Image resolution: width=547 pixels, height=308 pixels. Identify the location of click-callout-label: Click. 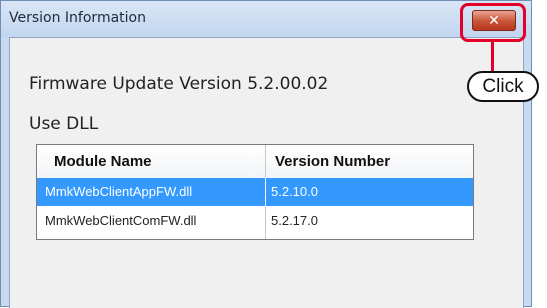
(503, 86).